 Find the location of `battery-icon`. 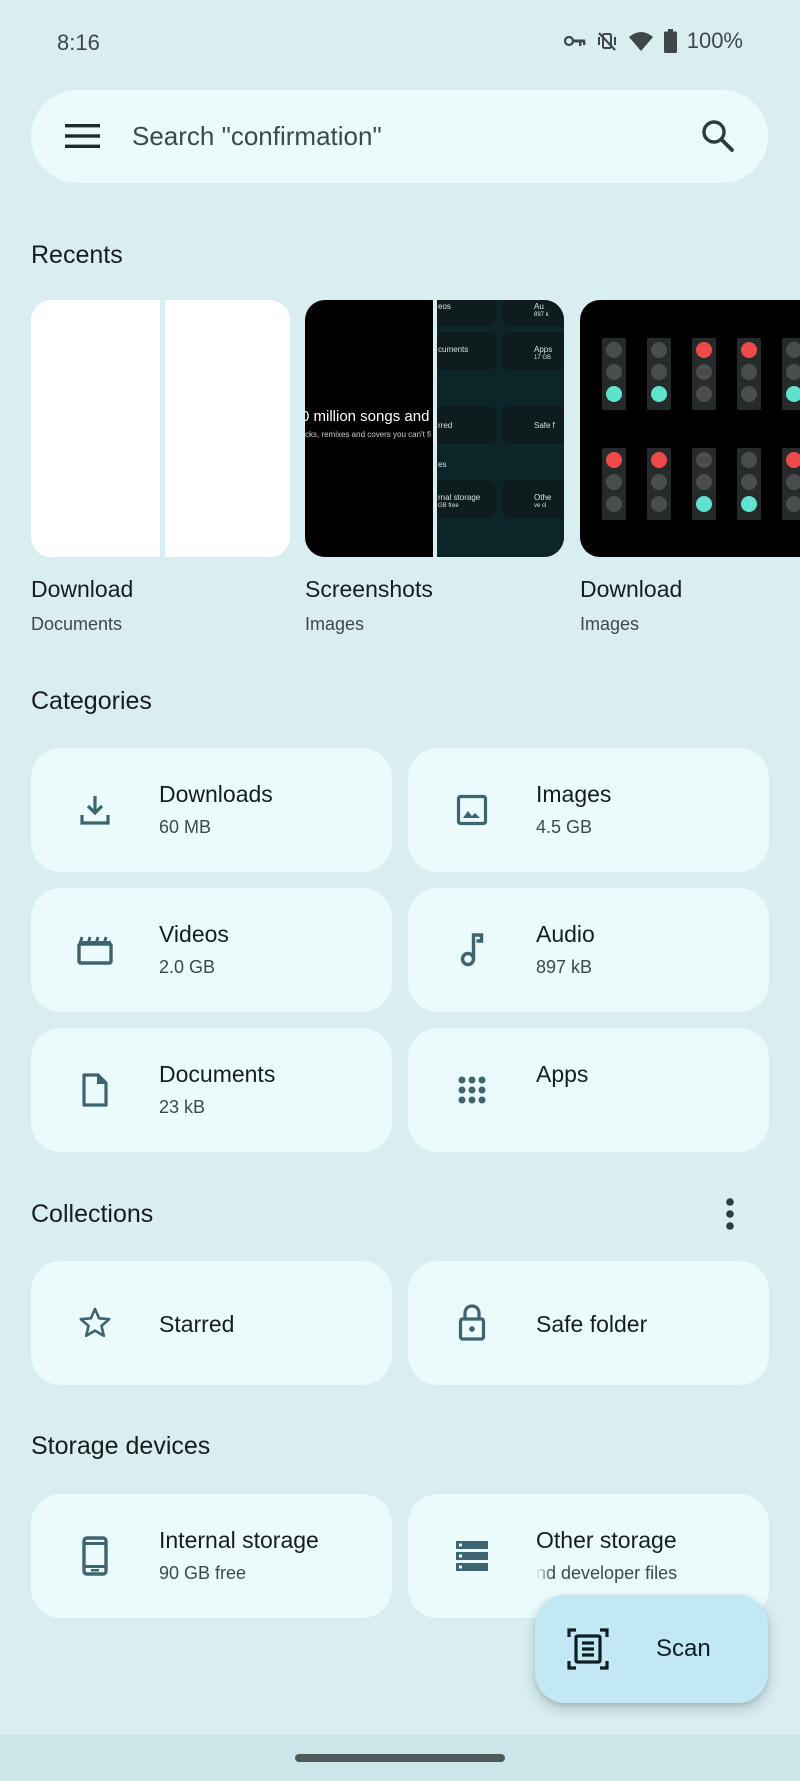

battery-icon is located at coordinates (670, 41).